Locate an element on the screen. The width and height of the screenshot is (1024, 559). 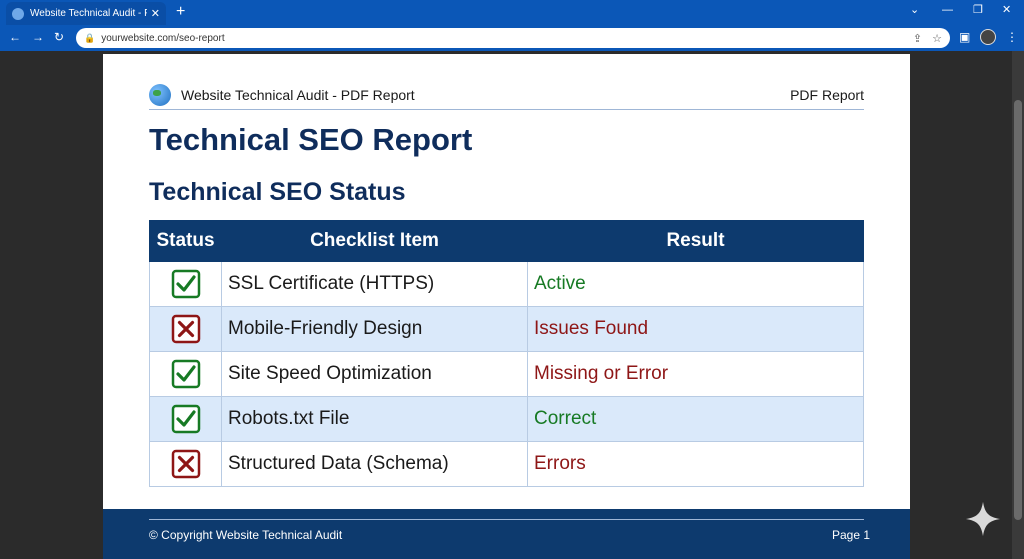
table-row: Site Speed Optimization Missing or Error is located at coordinates (506, 374).